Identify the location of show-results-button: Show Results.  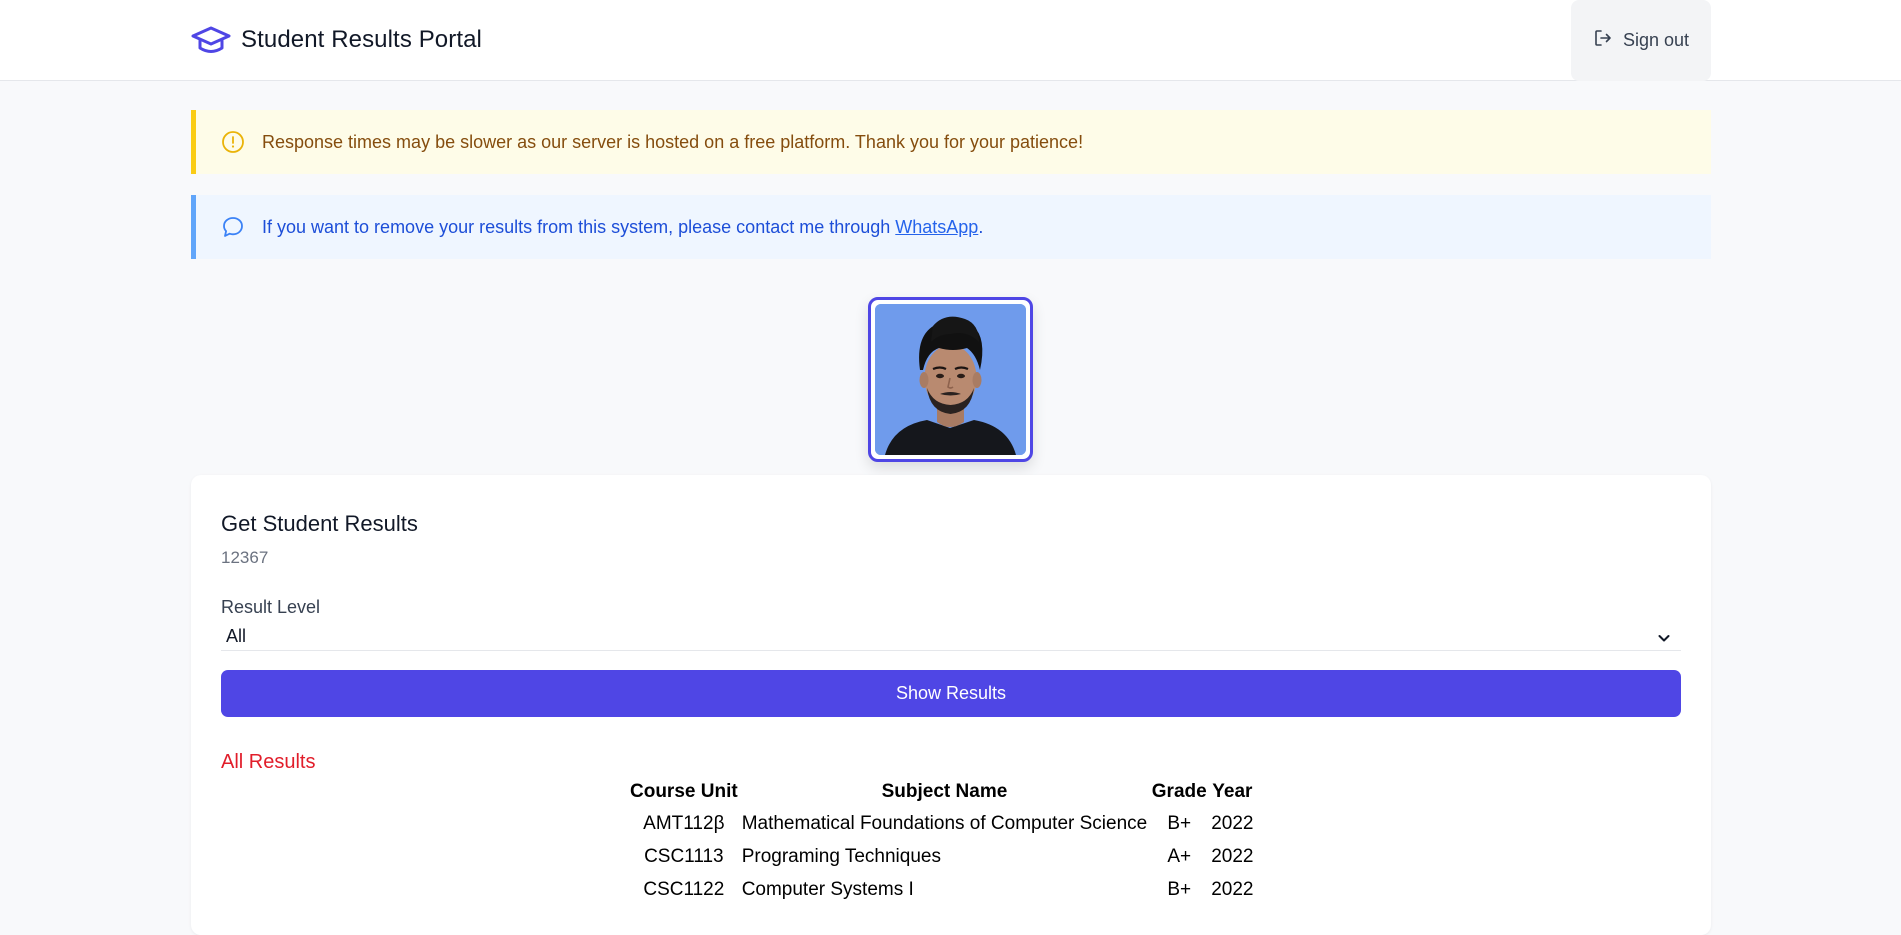
(951, 693).